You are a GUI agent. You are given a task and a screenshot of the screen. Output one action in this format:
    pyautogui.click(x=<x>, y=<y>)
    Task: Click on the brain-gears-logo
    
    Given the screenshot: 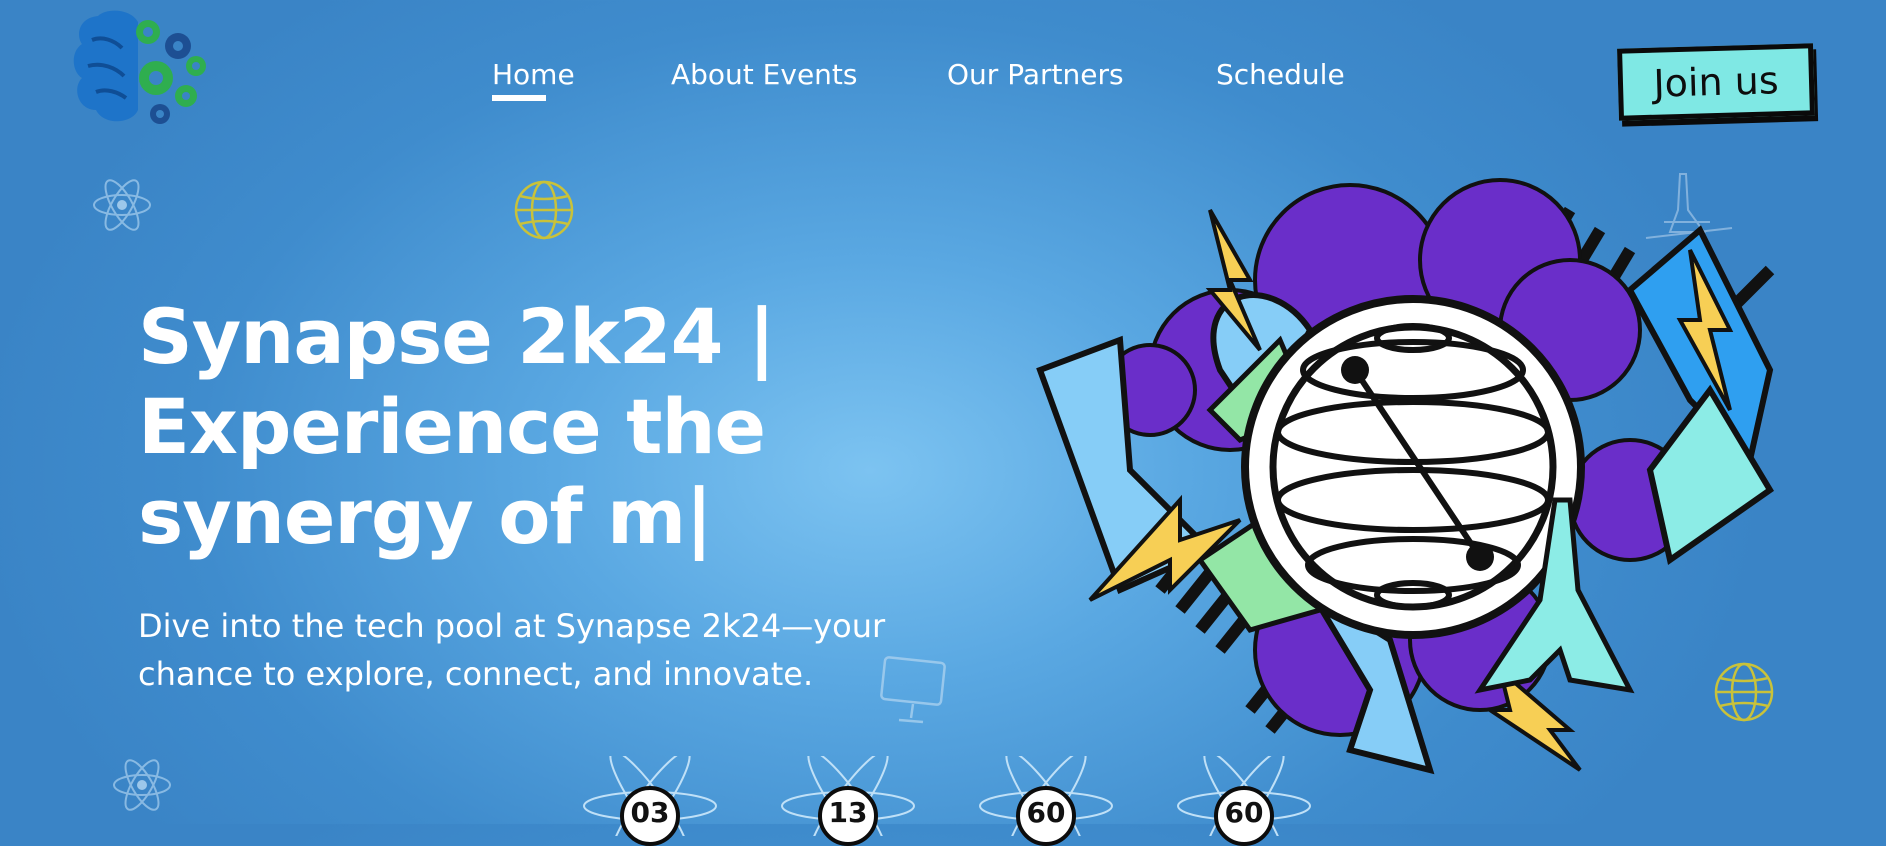 What is the action you would take?
    pyautogui.click(x=143, y=71)
    